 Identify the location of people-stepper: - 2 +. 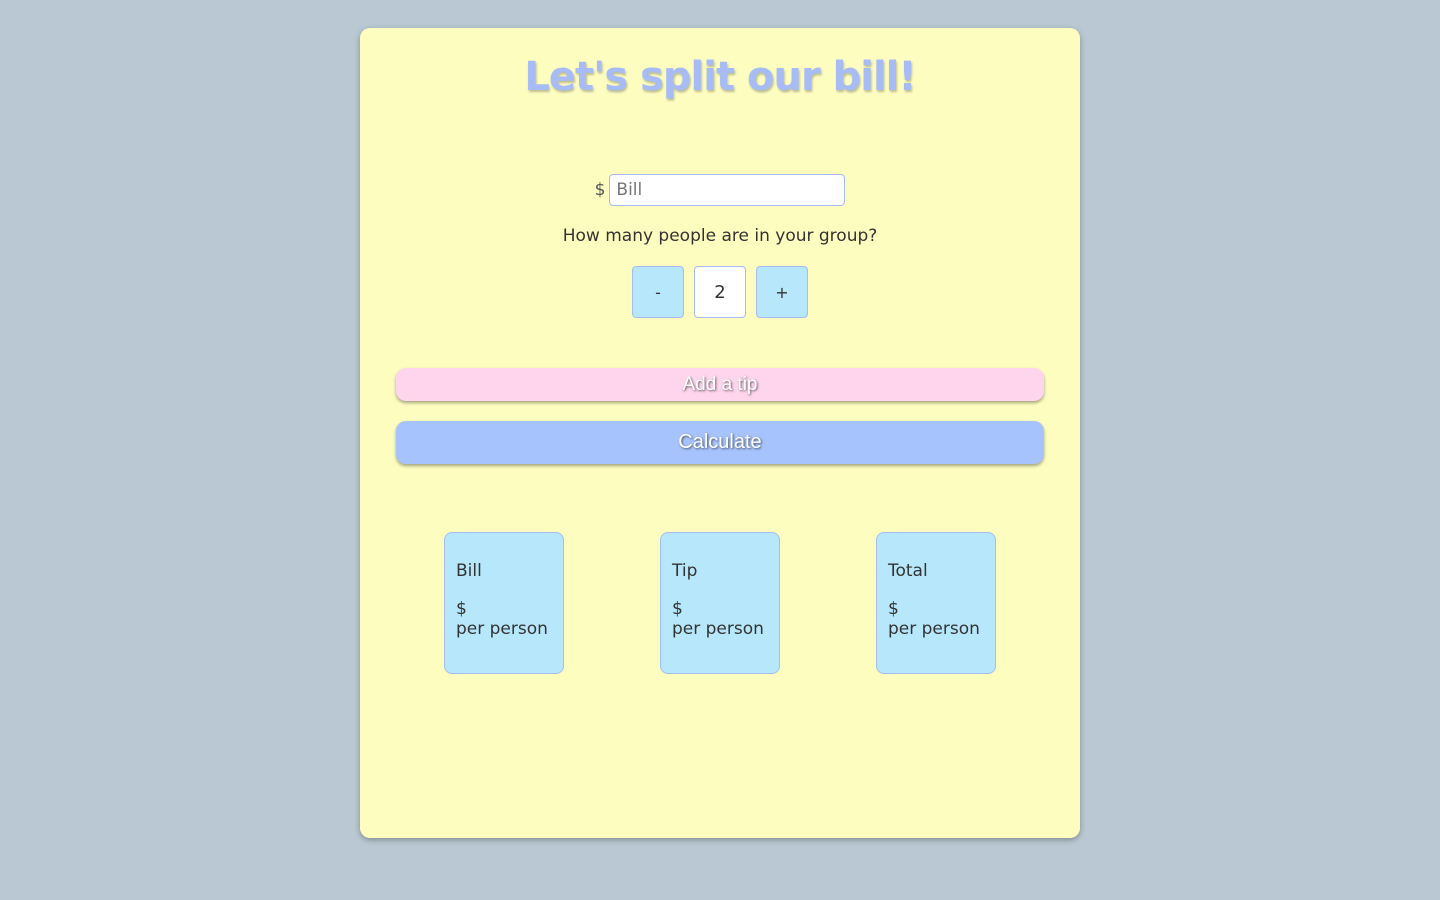
(720, 292).